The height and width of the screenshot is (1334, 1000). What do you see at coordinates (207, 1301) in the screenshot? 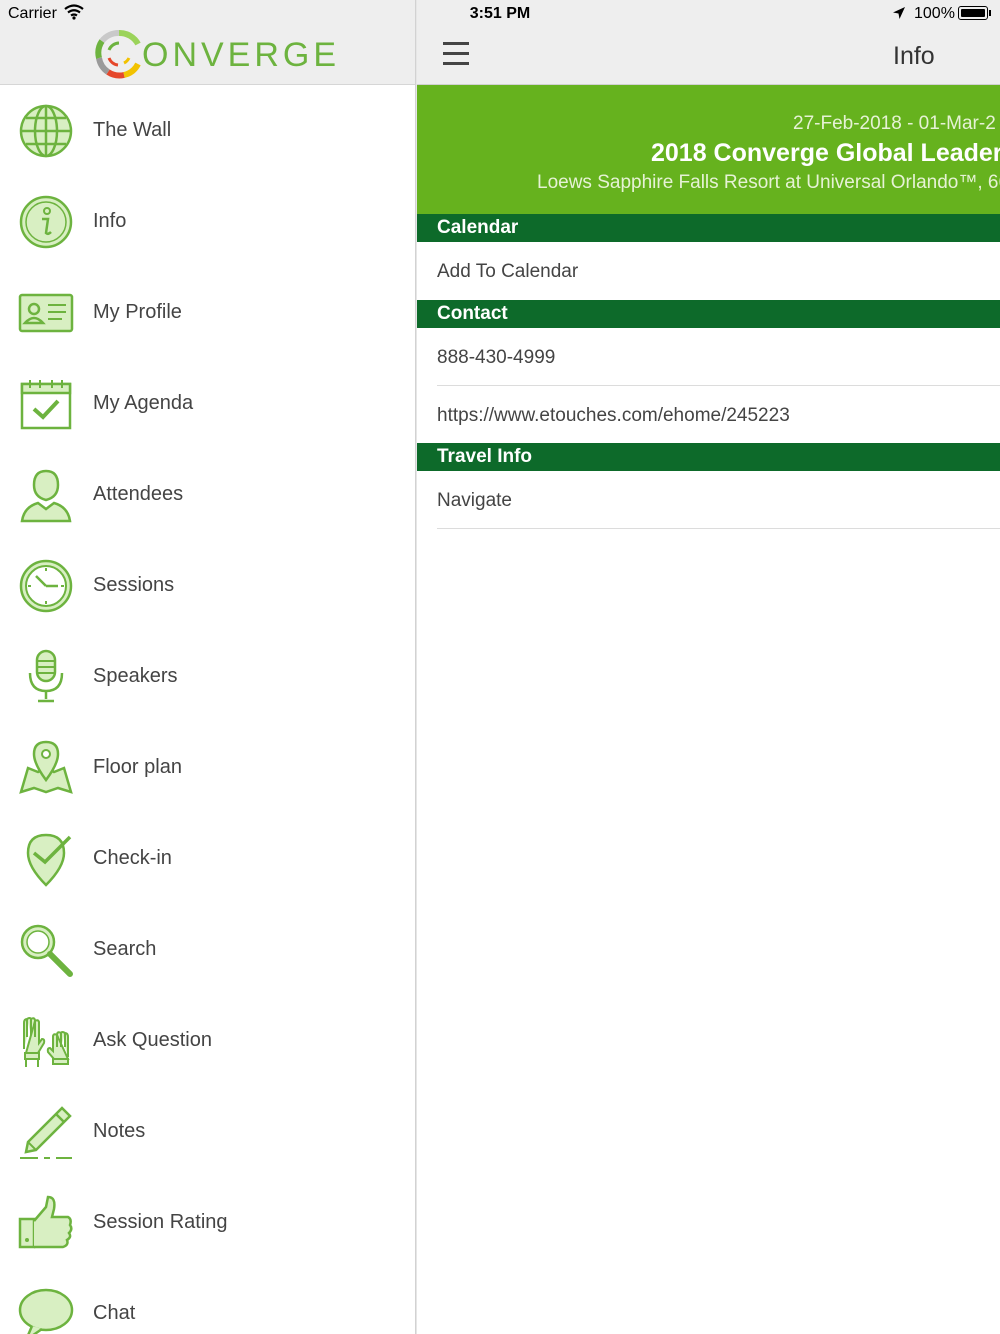
I see `sidebar-item-chat: Chat` at bounding box center [207, 1301].